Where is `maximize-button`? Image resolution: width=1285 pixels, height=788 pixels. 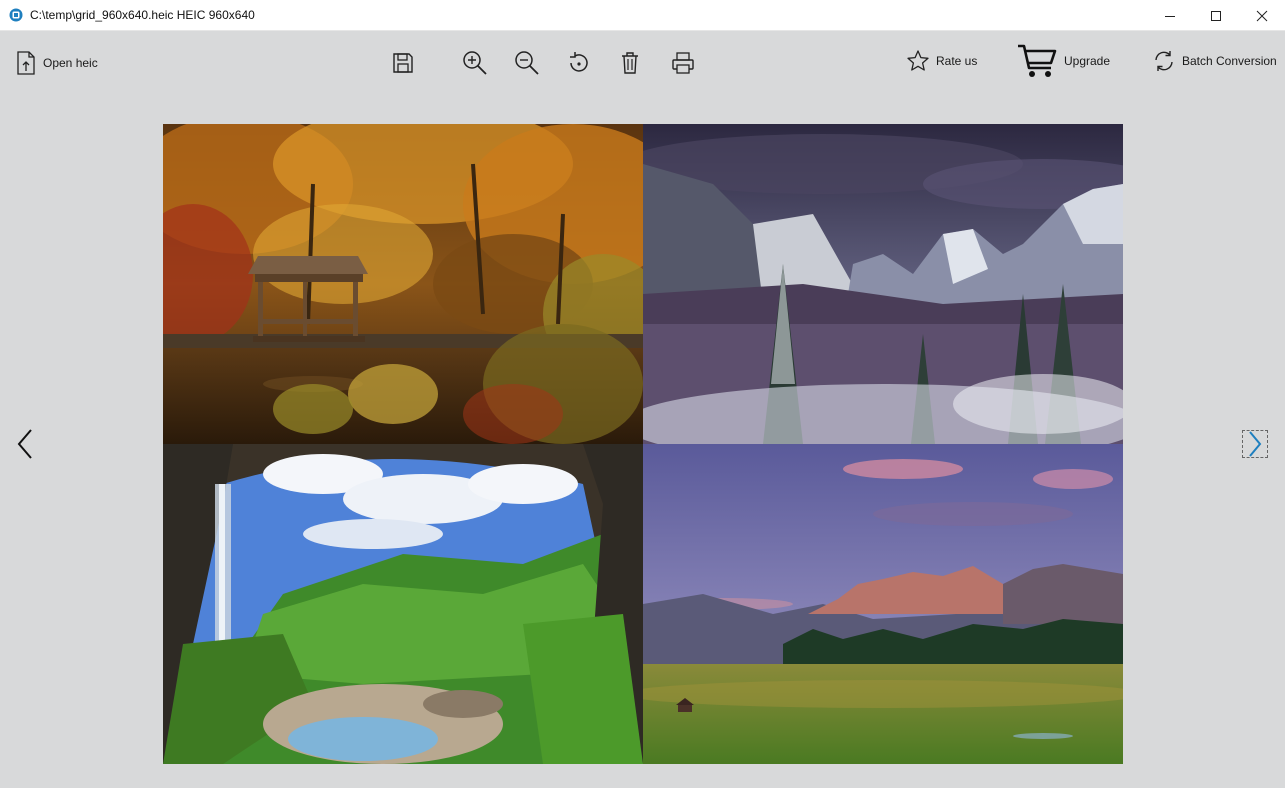
maximize-button is located at coordinates (1216, 15).